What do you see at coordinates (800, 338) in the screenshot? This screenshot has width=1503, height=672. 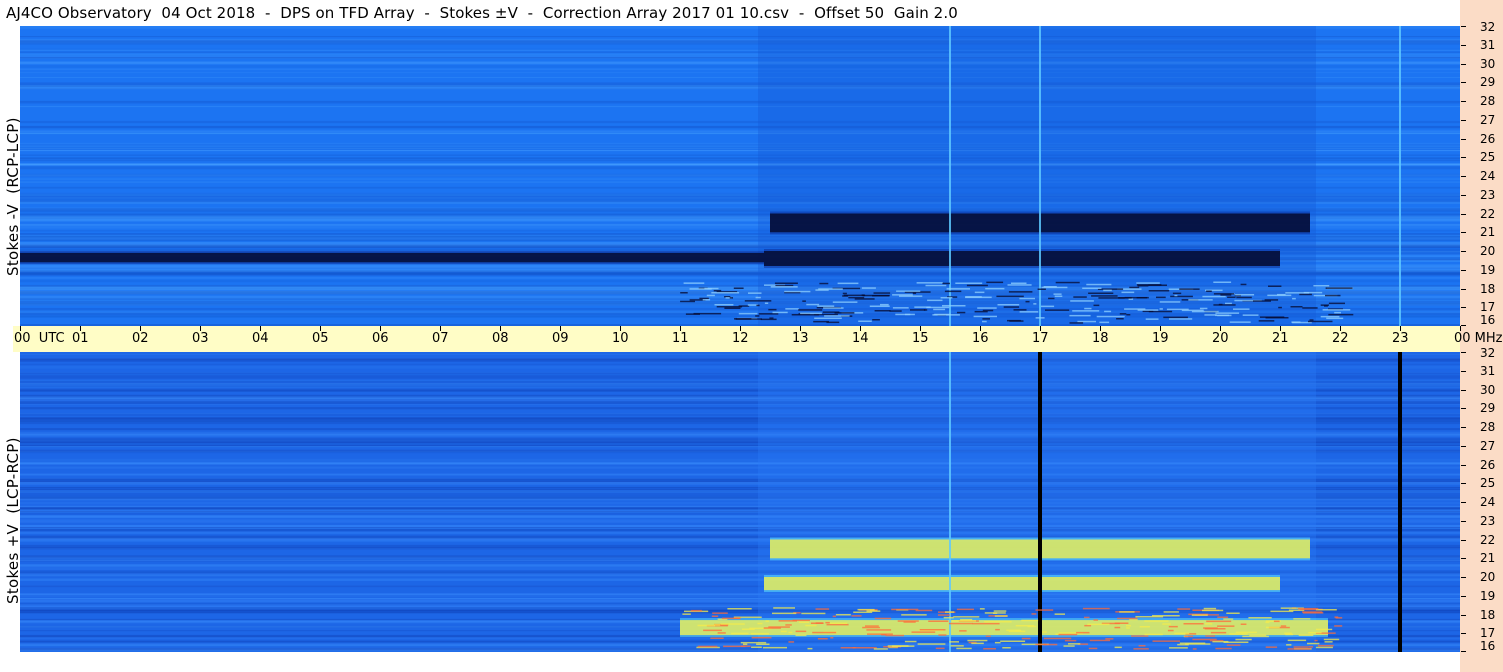 I see `time-tick-label: 13` at bounding box center [800, 338].